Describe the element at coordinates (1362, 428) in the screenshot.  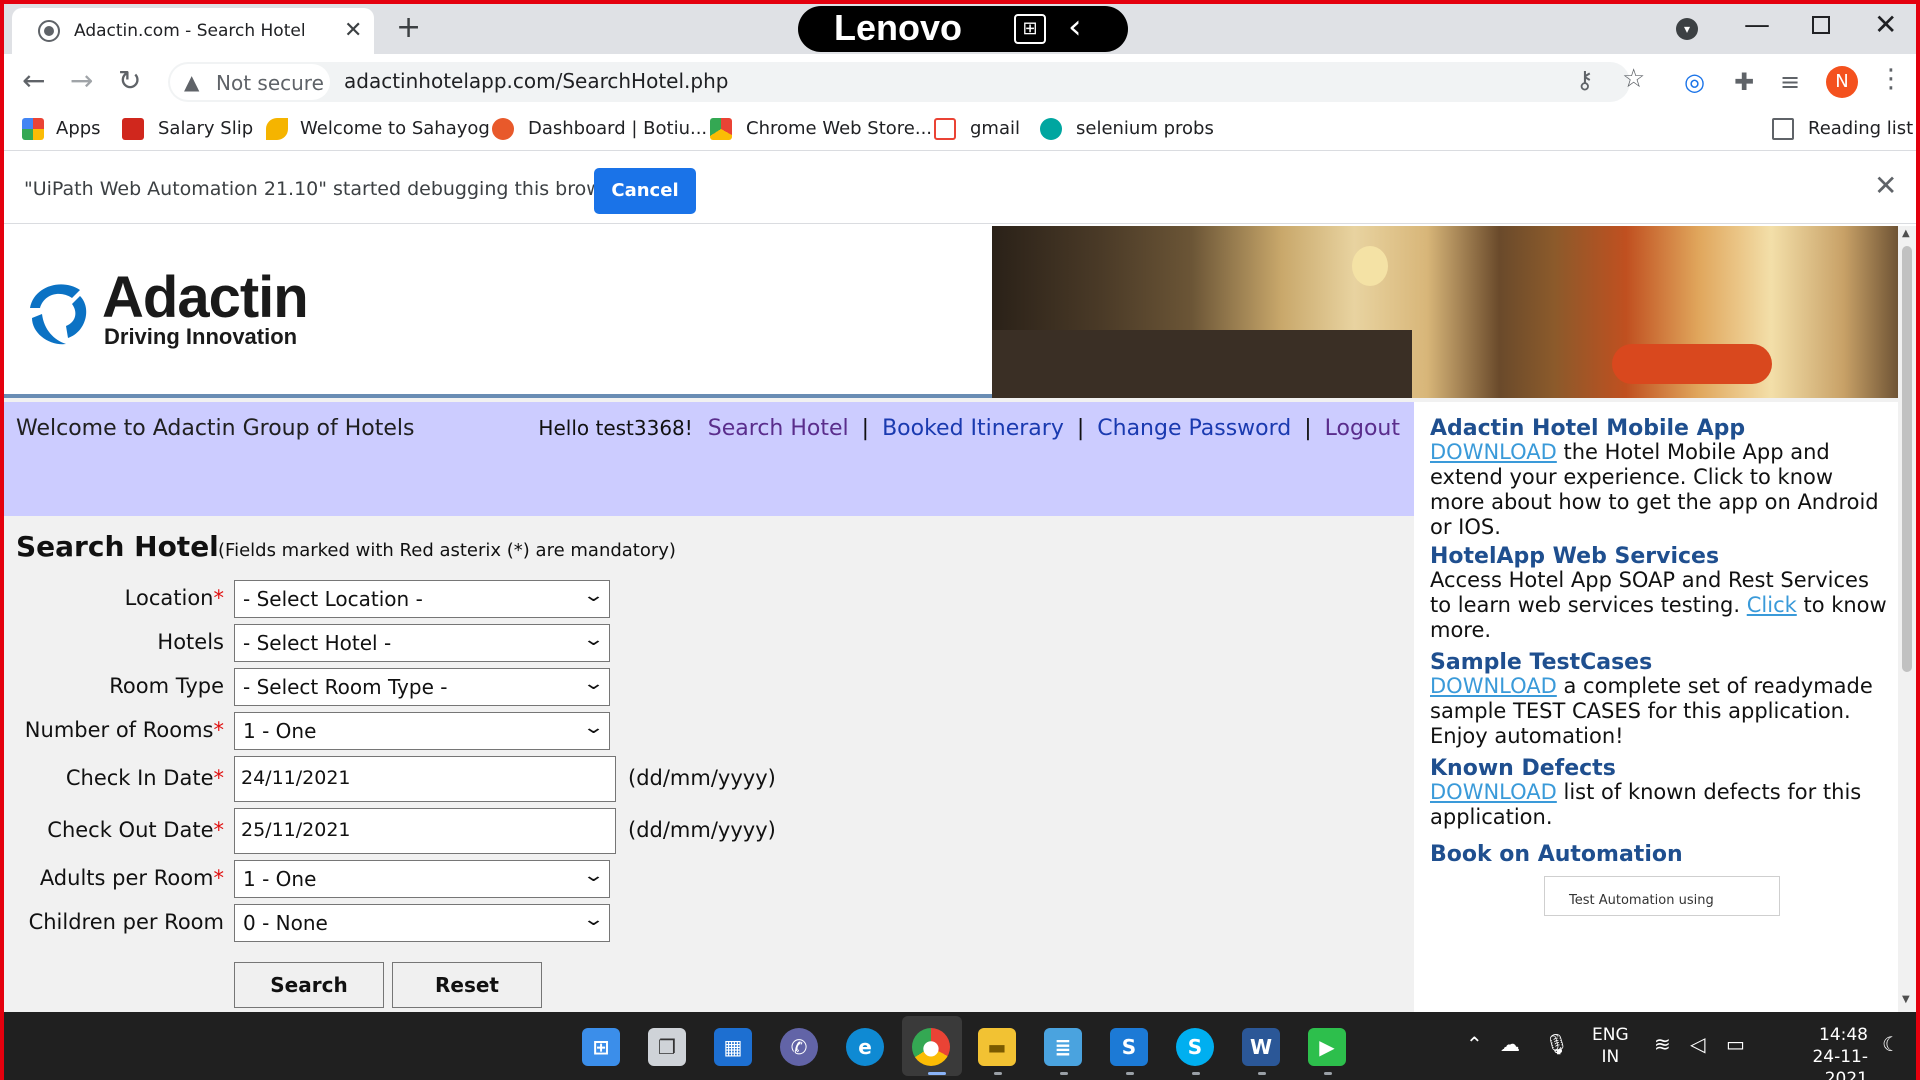
I see `nav-logout: Logout` at that location.